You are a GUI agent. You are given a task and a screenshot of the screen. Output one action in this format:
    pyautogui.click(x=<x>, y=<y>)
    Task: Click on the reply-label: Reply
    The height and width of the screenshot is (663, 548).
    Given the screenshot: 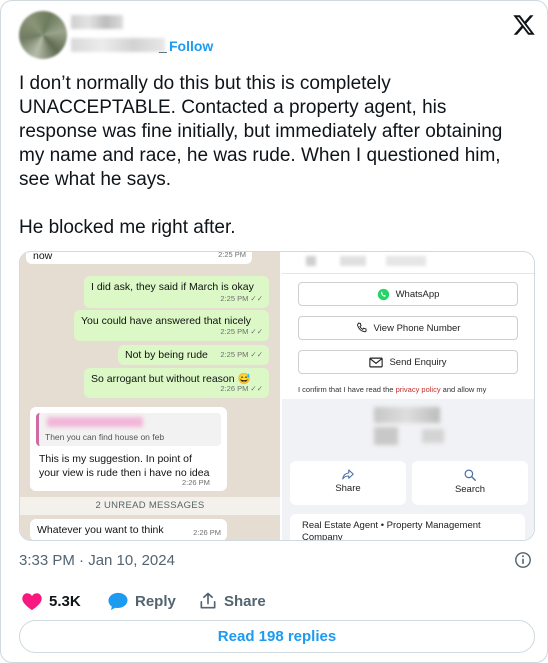 What is the action you would take?
    pyautogui.click(x=155, y=601)
    